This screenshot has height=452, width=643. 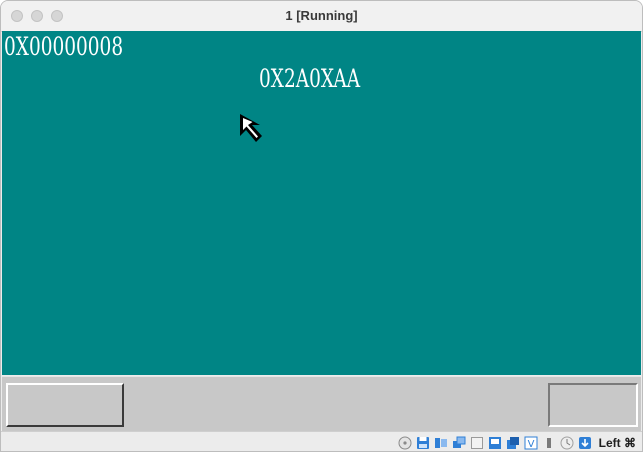 What do you see at coordinates (310, 78) in the screenshot?
I see `center-value: 0X2A0XAA` at bounding box center [310, 78].